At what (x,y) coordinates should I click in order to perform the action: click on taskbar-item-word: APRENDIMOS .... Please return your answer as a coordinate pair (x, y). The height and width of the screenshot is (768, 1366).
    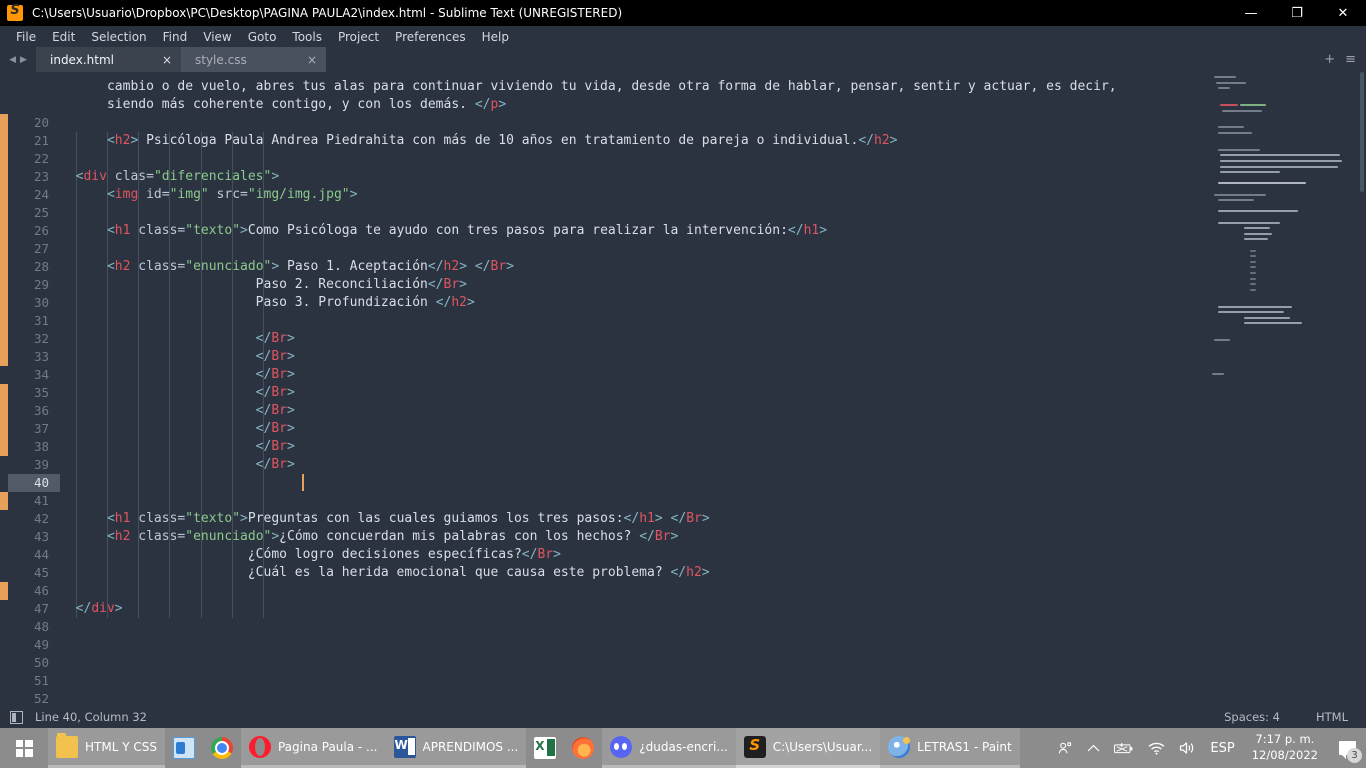
    Looking at the image, I should click on (456, 748).